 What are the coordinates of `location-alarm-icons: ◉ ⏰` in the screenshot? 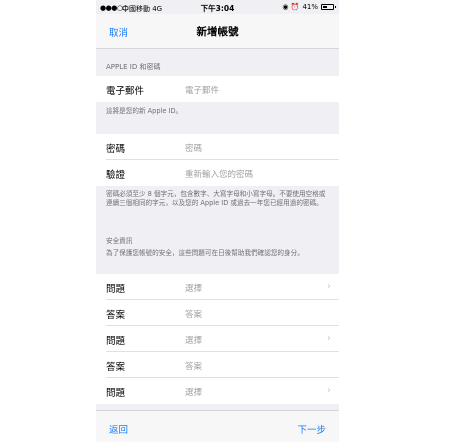 It's located at (291, 7).